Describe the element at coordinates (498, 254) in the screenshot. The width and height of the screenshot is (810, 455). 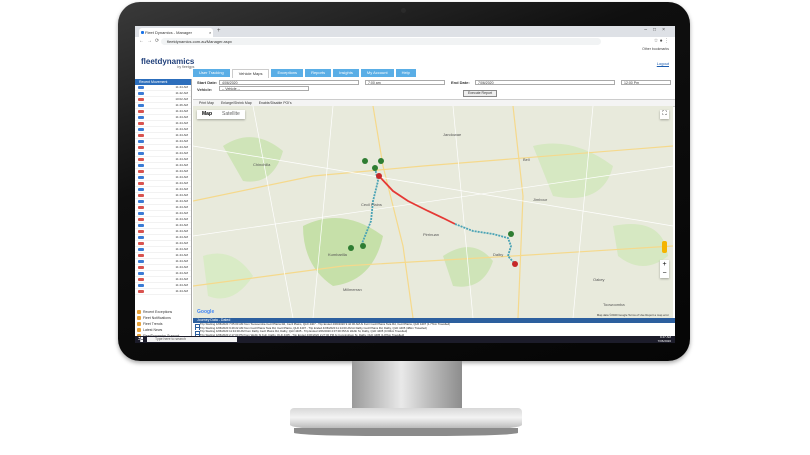
I see `place-label: Dalby` at that location.